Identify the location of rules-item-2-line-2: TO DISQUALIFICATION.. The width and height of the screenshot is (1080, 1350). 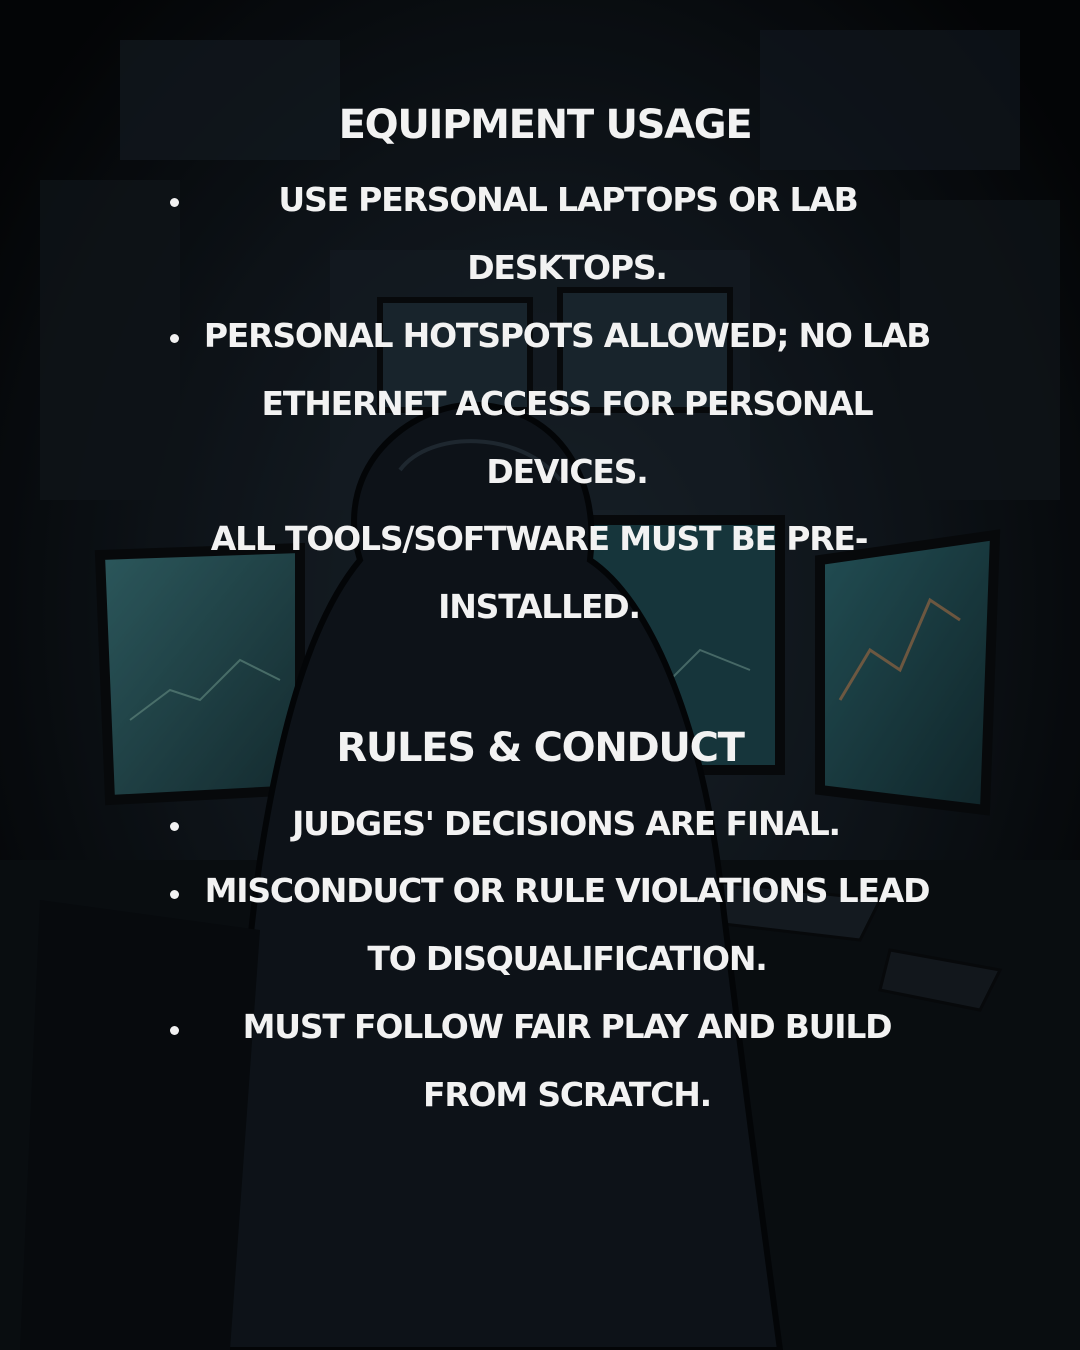
(567, 958).